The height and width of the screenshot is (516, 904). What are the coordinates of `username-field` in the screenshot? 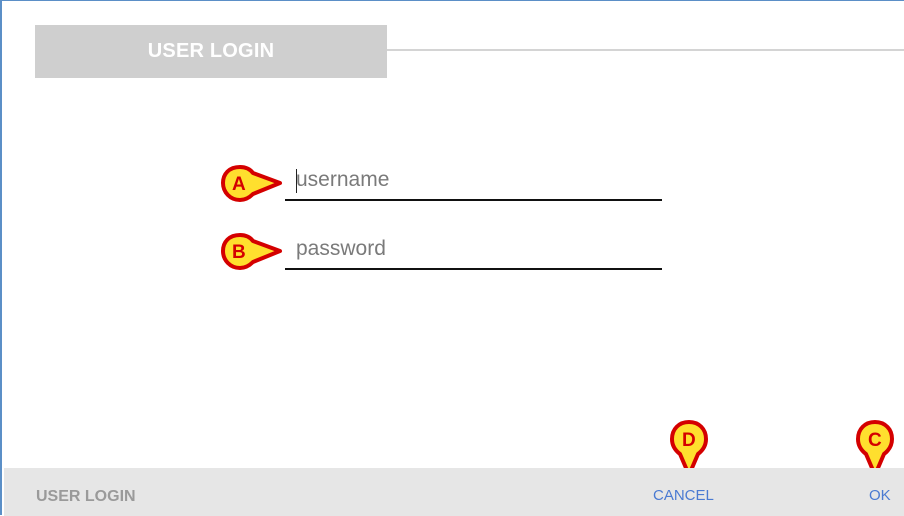 It's located at (473, 183).